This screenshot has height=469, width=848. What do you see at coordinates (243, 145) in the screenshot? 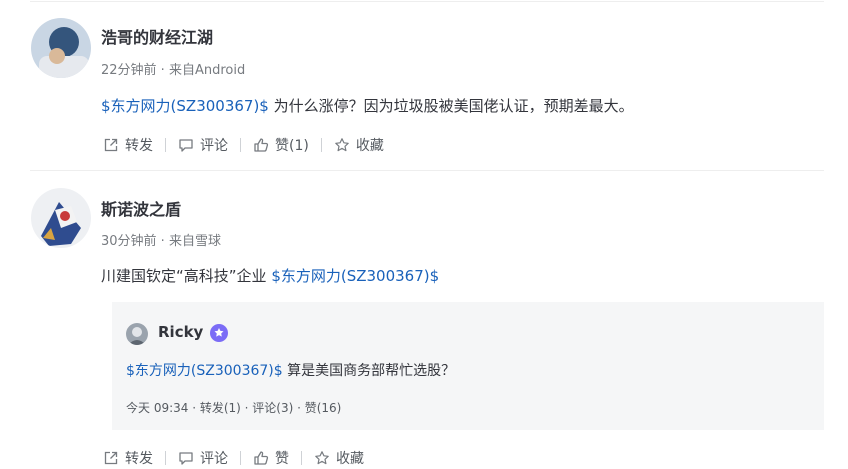
I see `post-actions: 转发 评论 赞(1) 收藏` at bounding box center [243, 145].